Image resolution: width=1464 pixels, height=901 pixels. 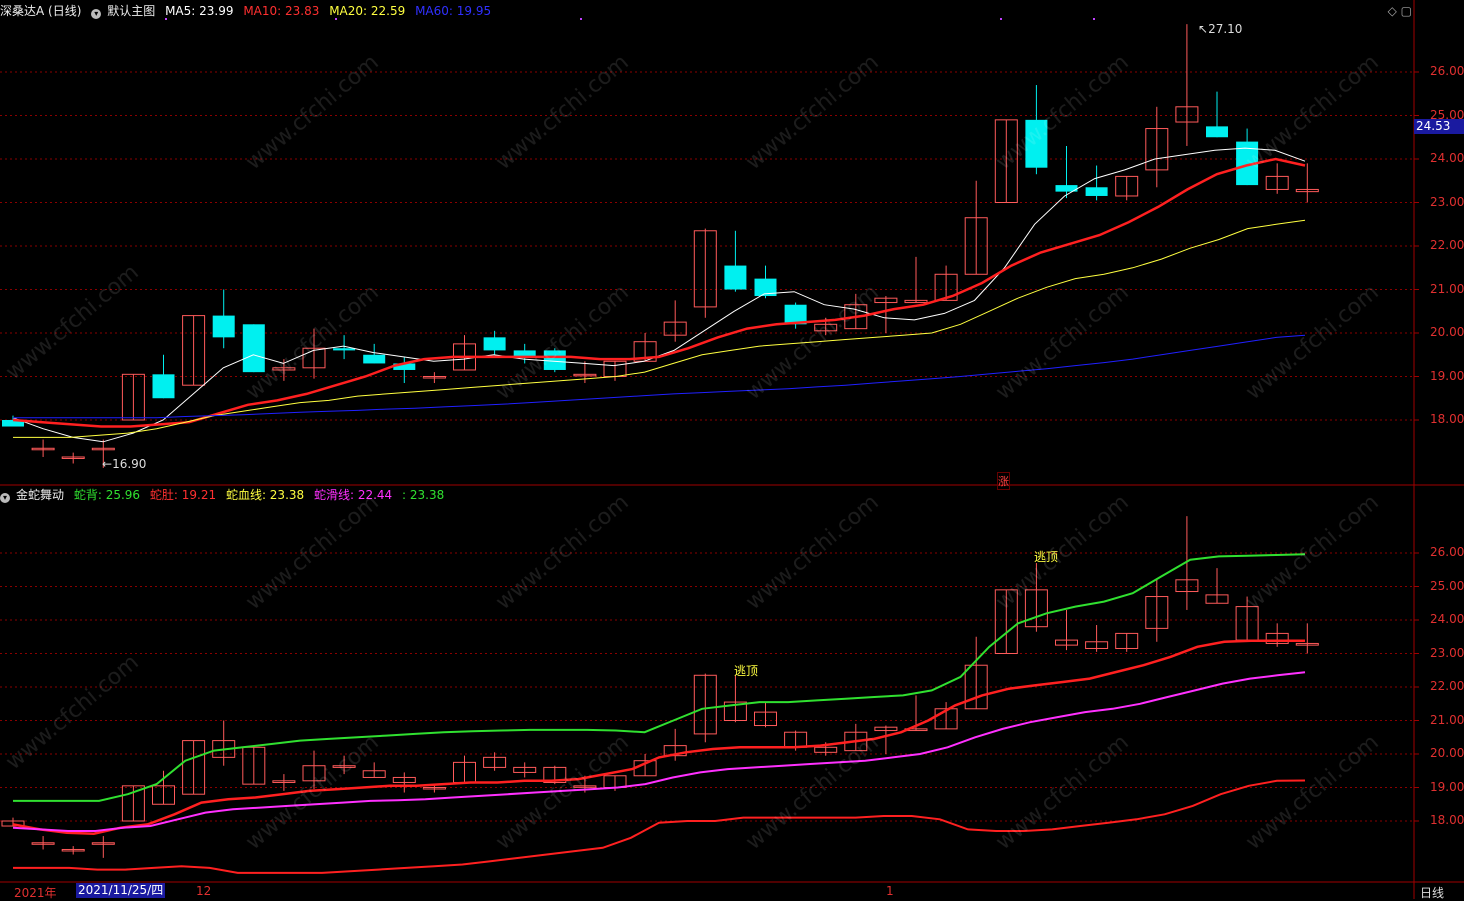 I want to click on y-tick-label-sub: 26.00, so click(x=1447, y=552).